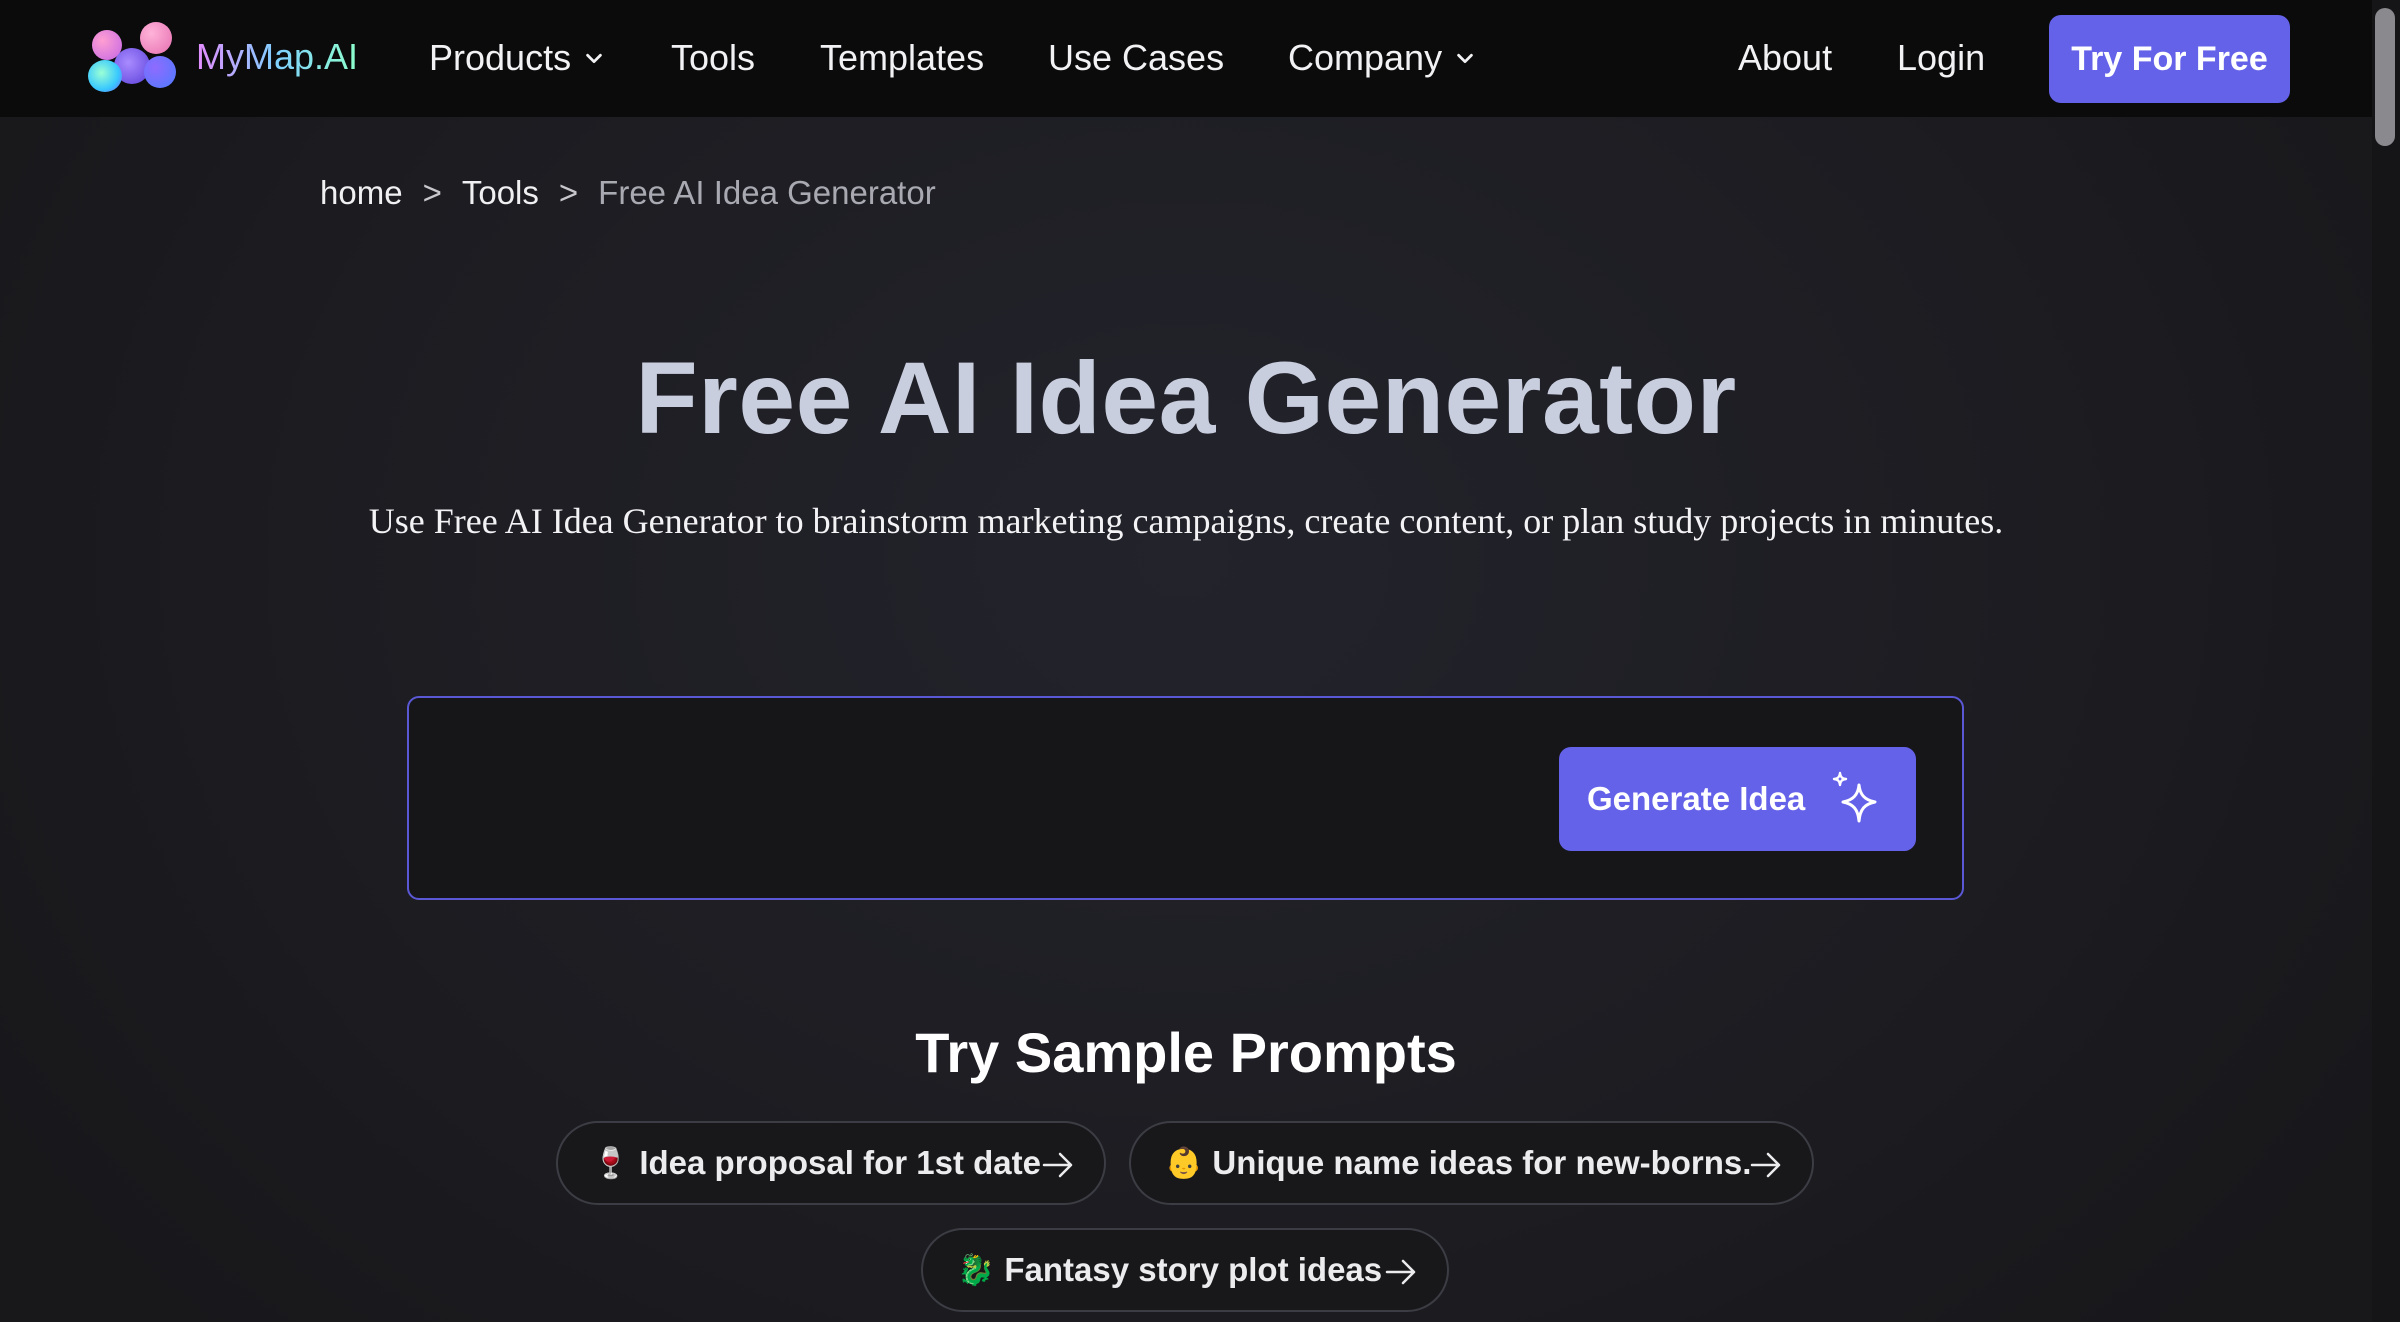  Describe the element at coordinates (277, 56) in the screenshot. I see `brand-name: MyMap.AI` at that location.